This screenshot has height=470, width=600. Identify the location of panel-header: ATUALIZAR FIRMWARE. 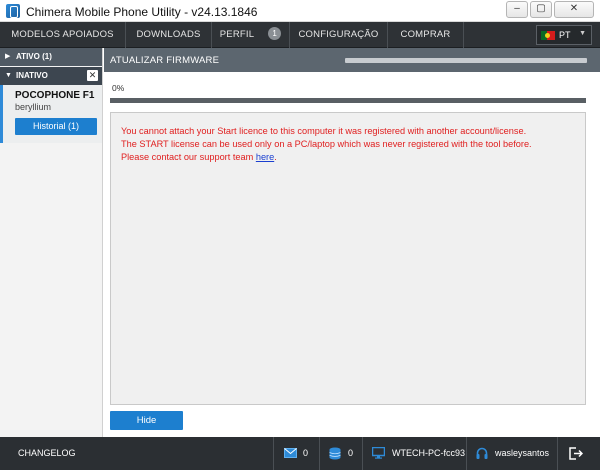
(352, 60).